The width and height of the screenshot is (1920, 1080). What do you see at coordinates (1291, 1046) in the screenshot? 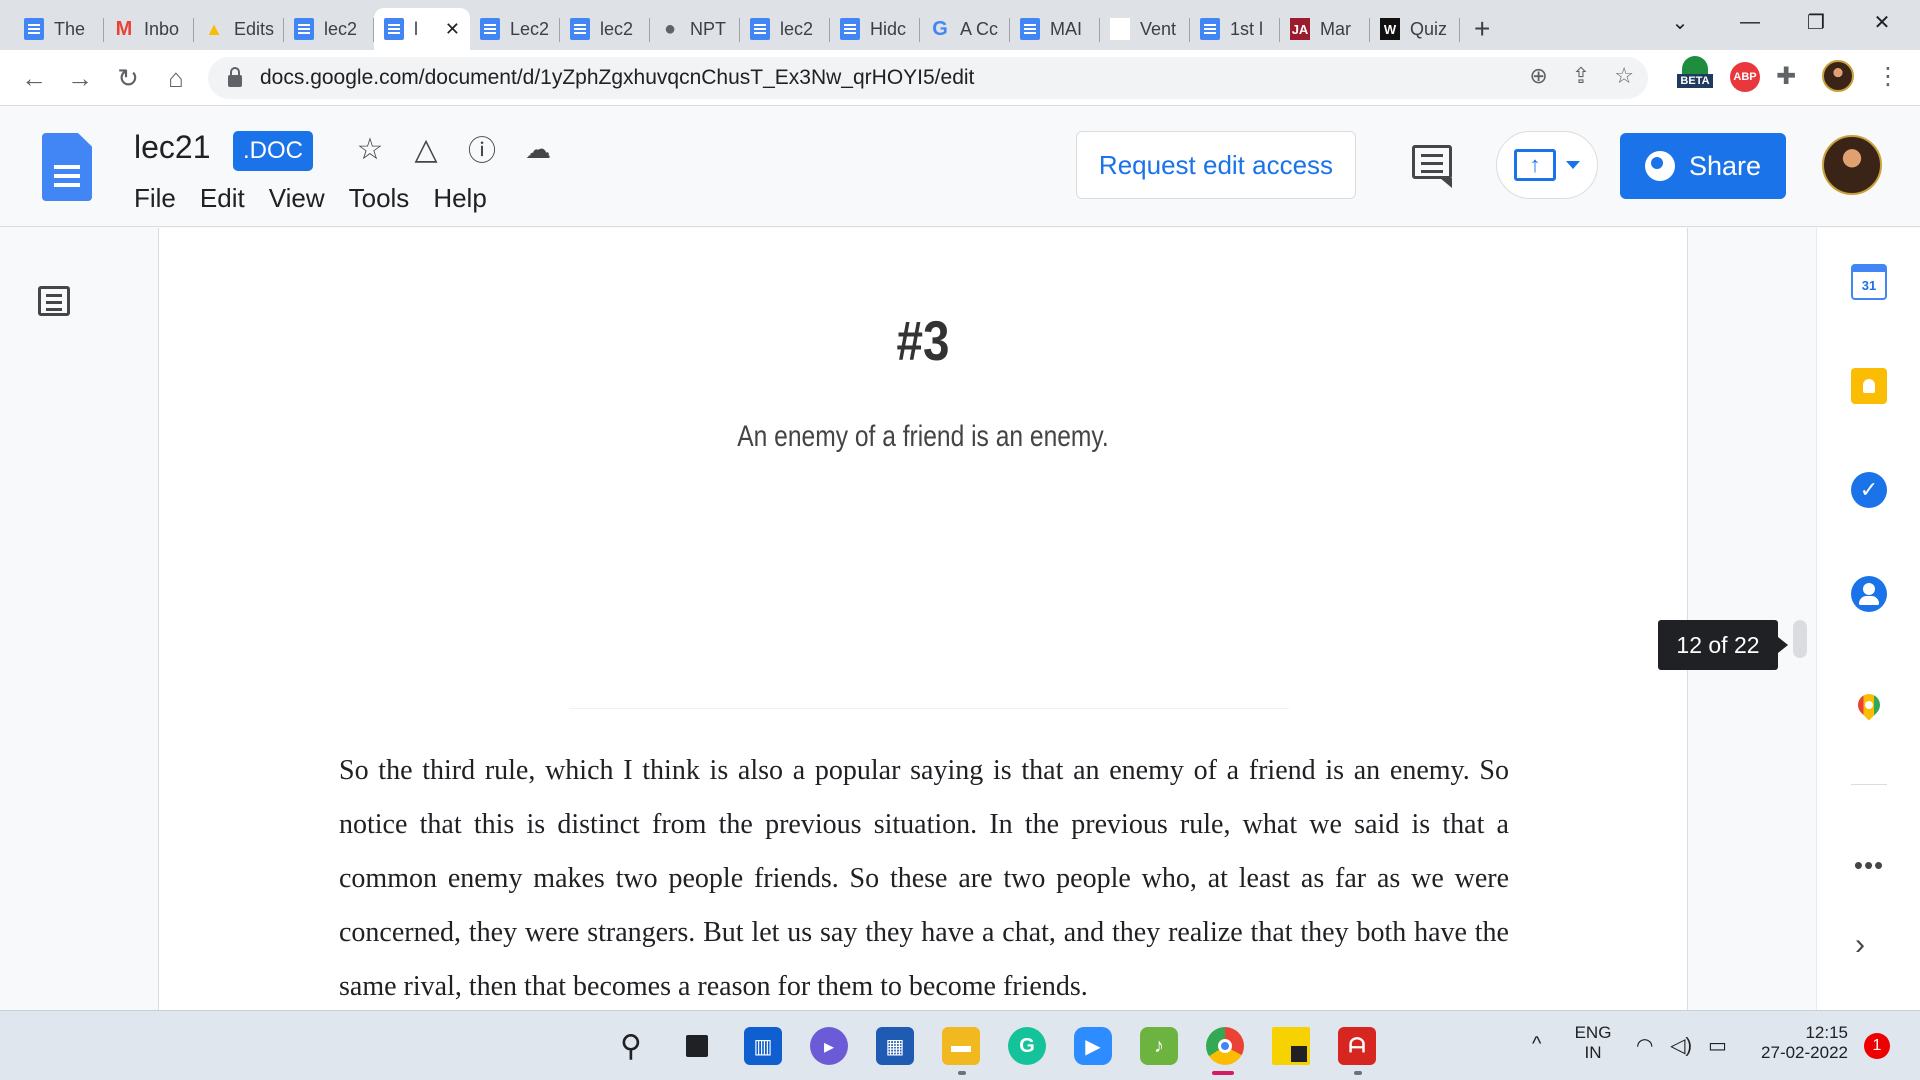
I see `sticky-notes-icon` at bounding box center [1291, 1046].